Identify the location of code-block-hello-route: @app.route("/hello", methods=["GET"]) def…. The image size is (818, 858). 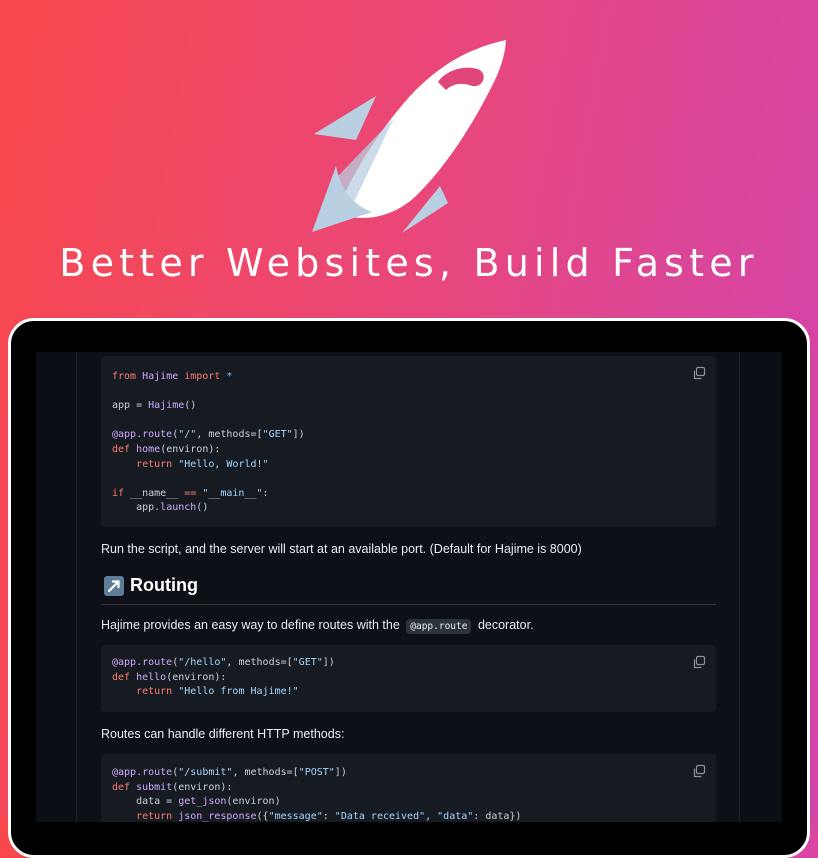
(408, 678).